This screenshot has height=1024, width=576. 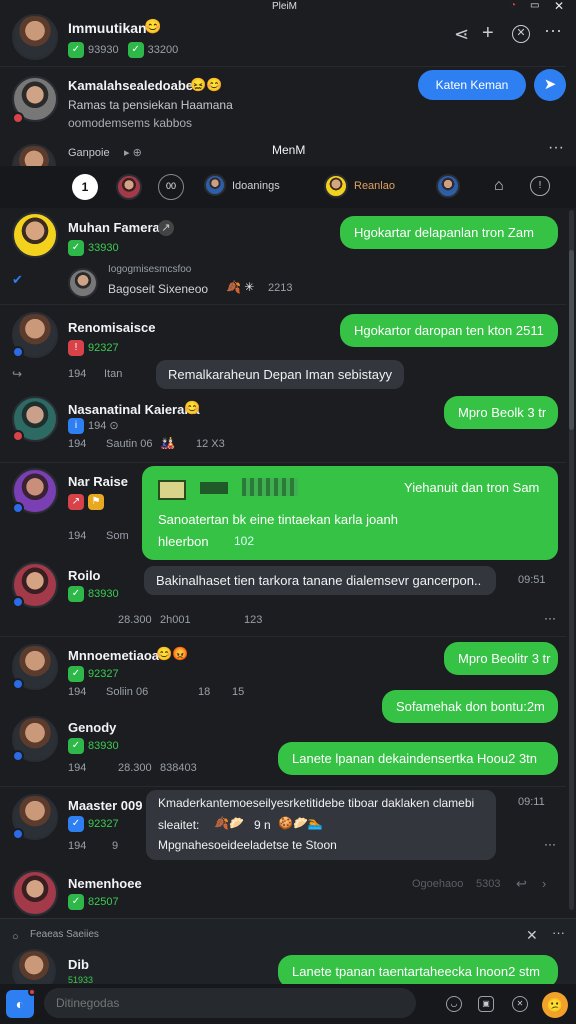 I want to click on chat-meta: 18, so click(x=204, y=692).